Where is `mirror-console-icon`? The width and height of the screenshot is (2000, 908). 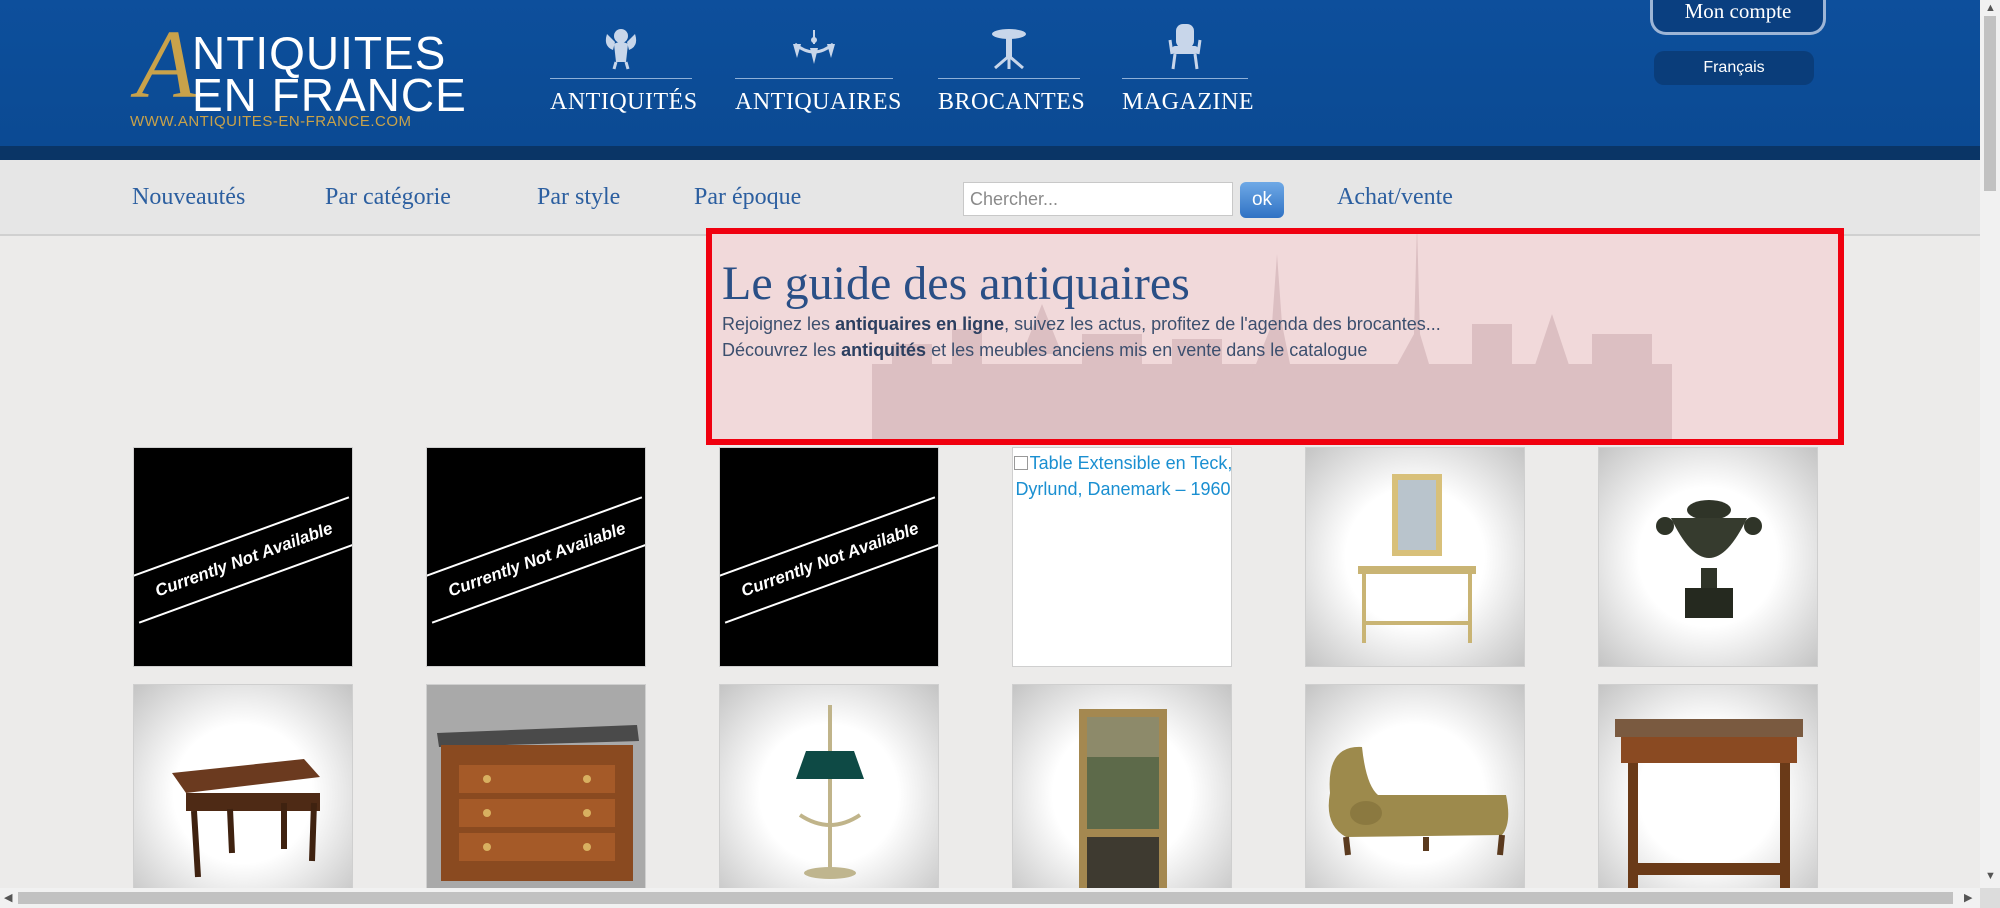
mirror-console-icon is located at coordinates (1417, 558).